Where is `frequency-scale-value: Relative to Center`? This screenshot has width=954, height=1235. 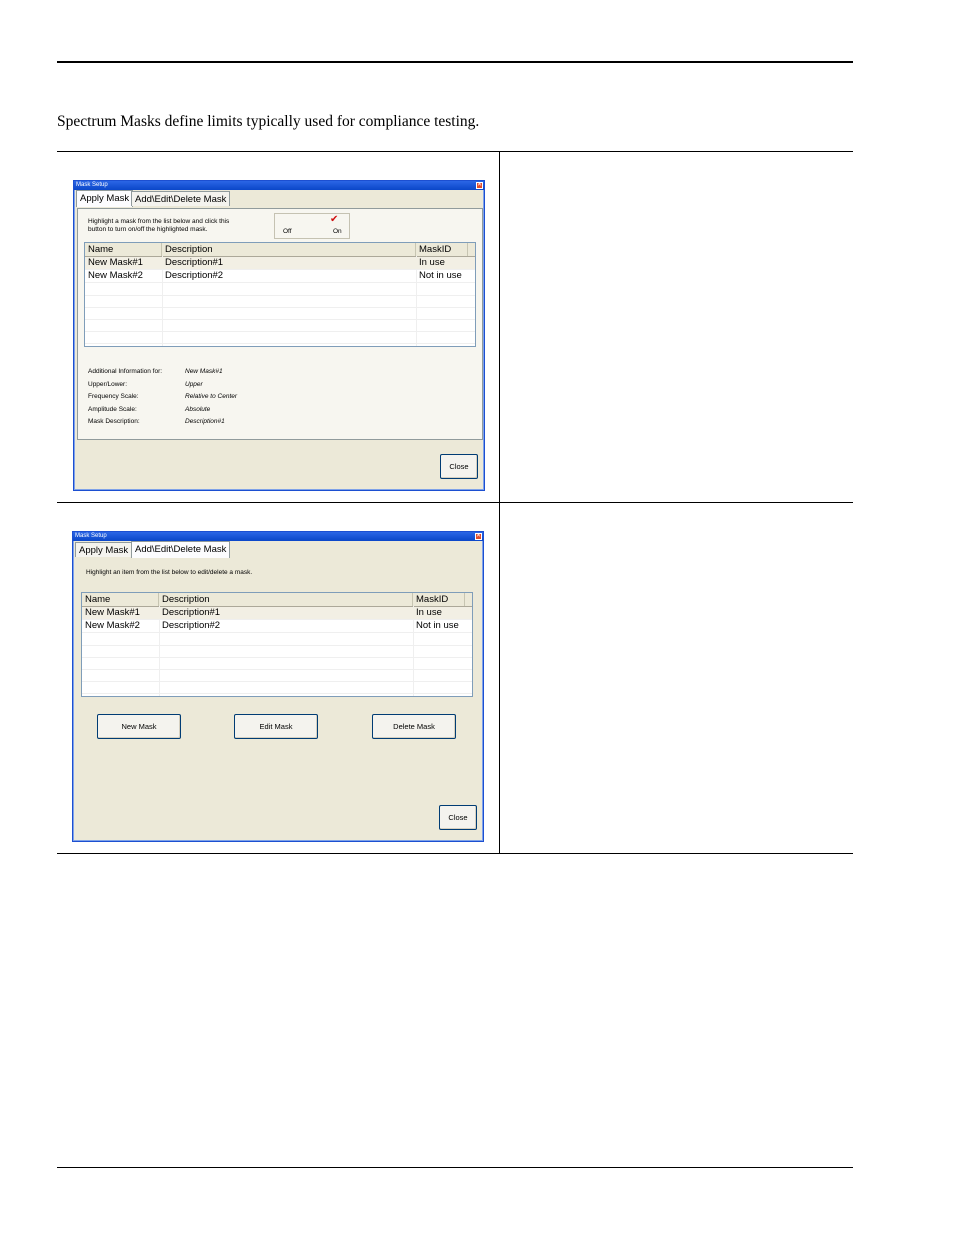 frequency-scale-value: Relative to Center is located at coordinates (211, 396).